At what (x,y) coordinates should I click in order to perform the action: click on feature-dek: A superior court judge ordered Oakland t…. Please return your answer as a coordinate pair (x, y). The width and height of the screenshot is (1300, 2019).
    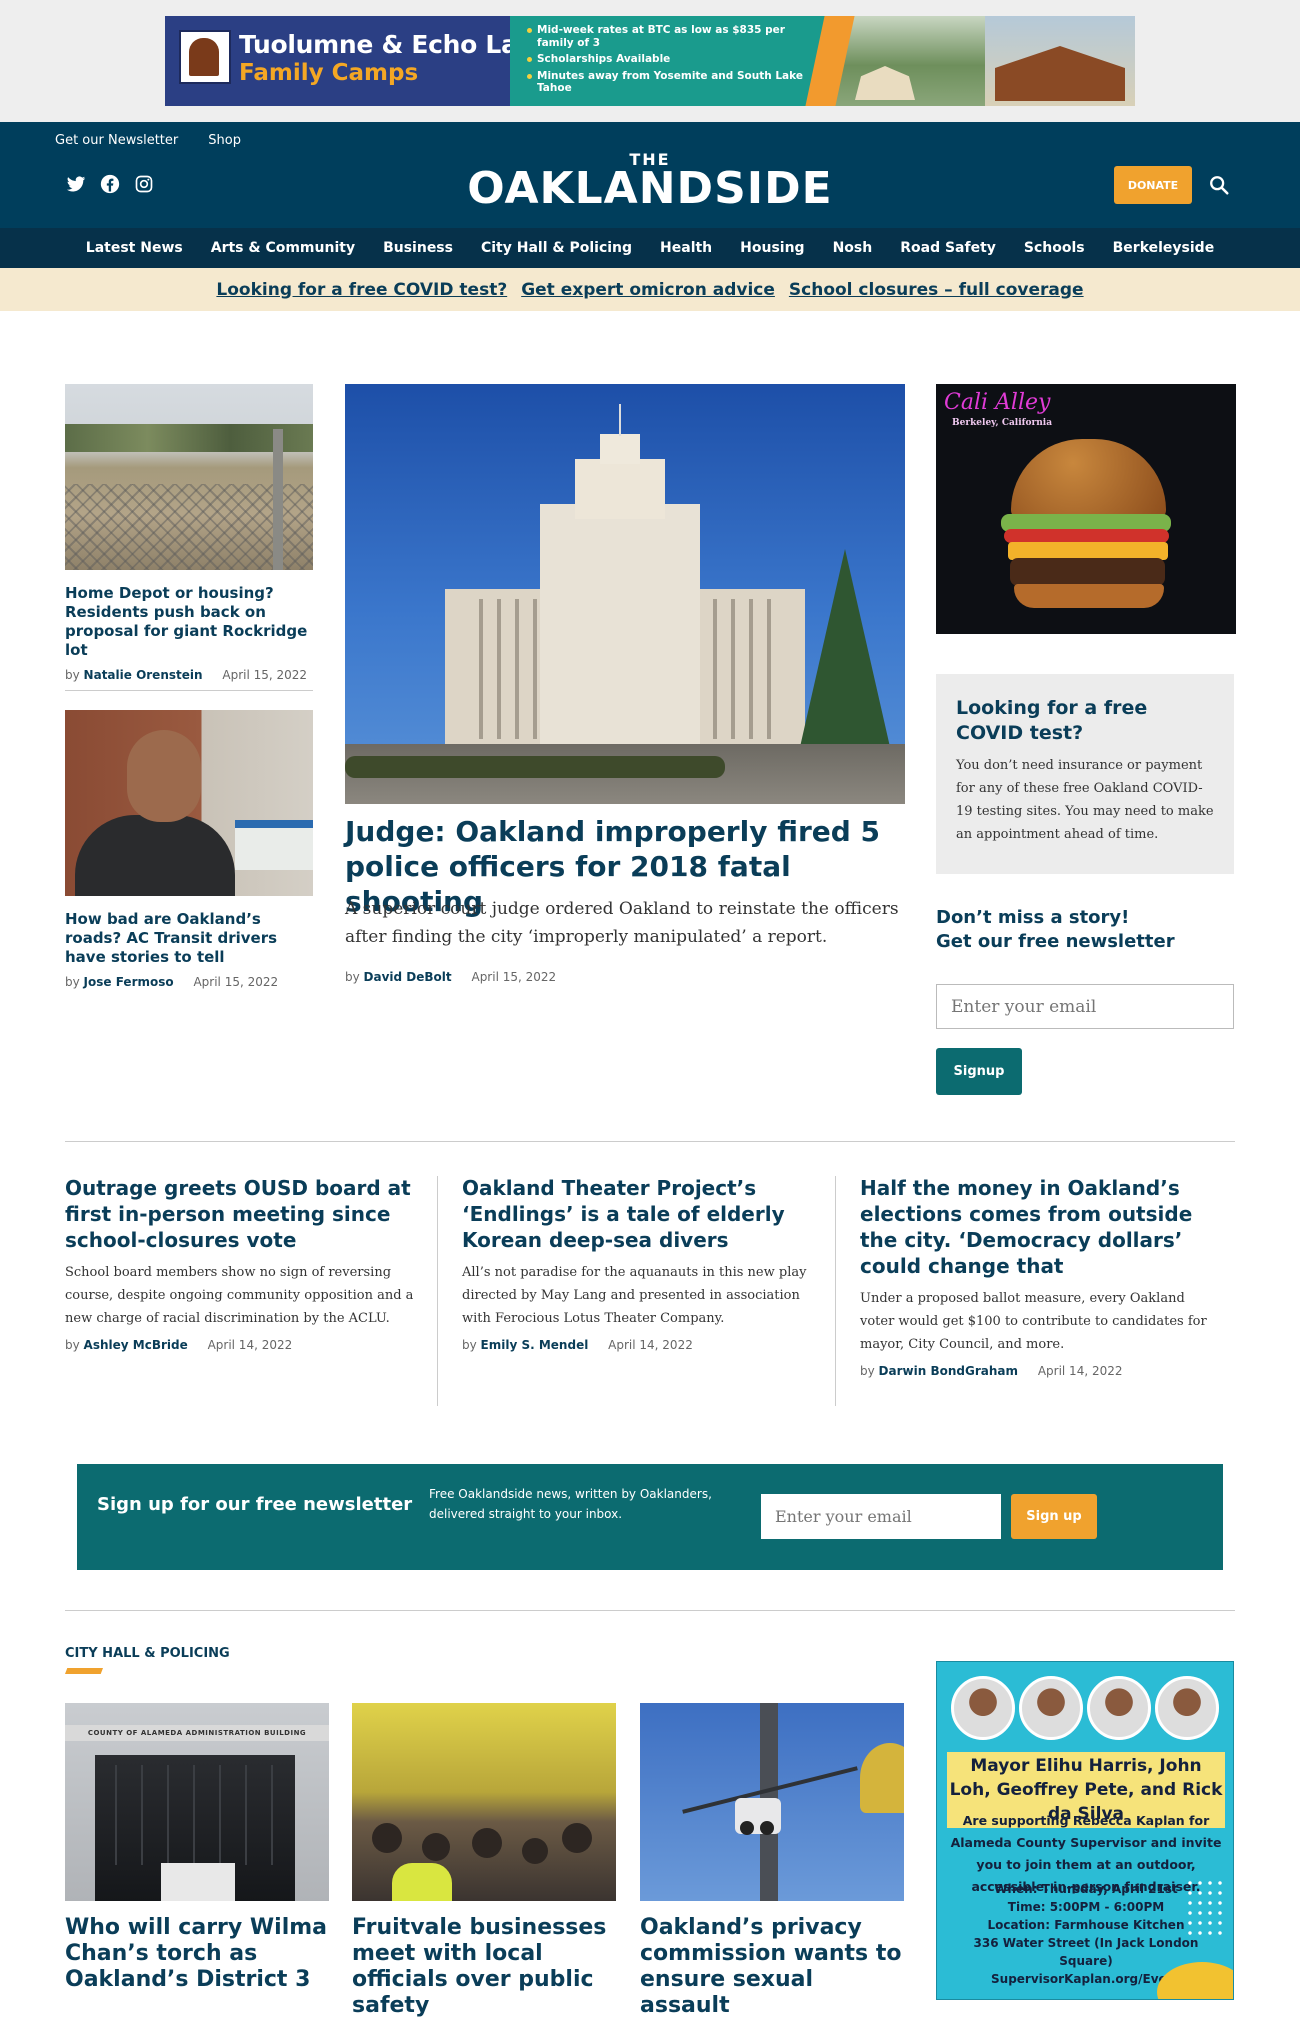
    Looking at the image, I should click on (622, 923).